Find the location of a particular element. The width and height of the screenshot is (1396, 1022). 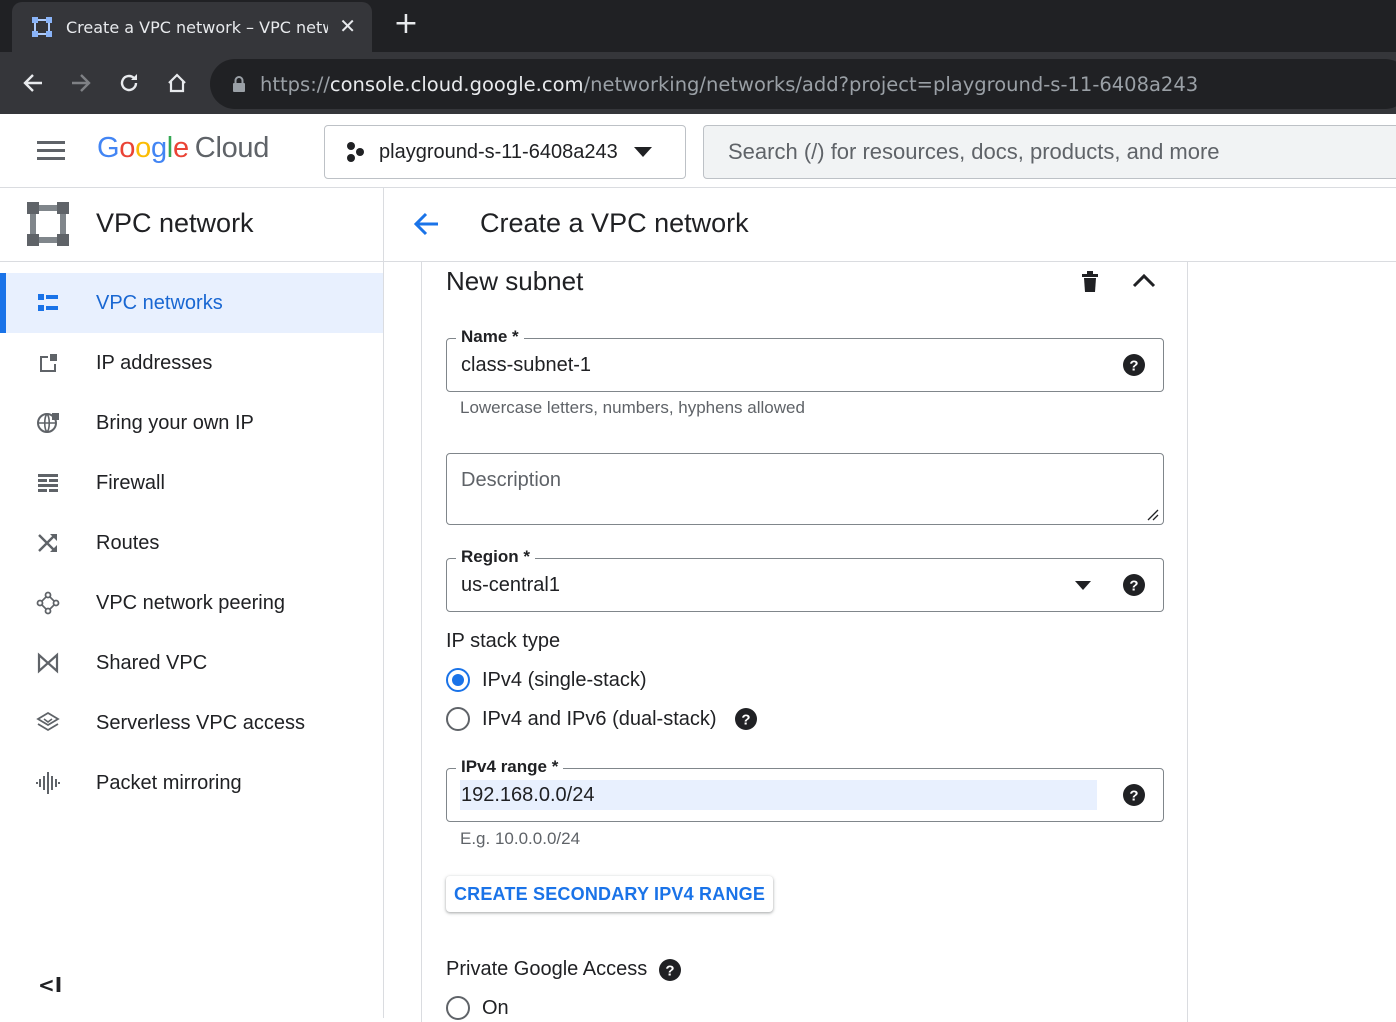

sidebar-item-bring-your-own-ip: Bring your own IP is located at coordinates (191, 423).